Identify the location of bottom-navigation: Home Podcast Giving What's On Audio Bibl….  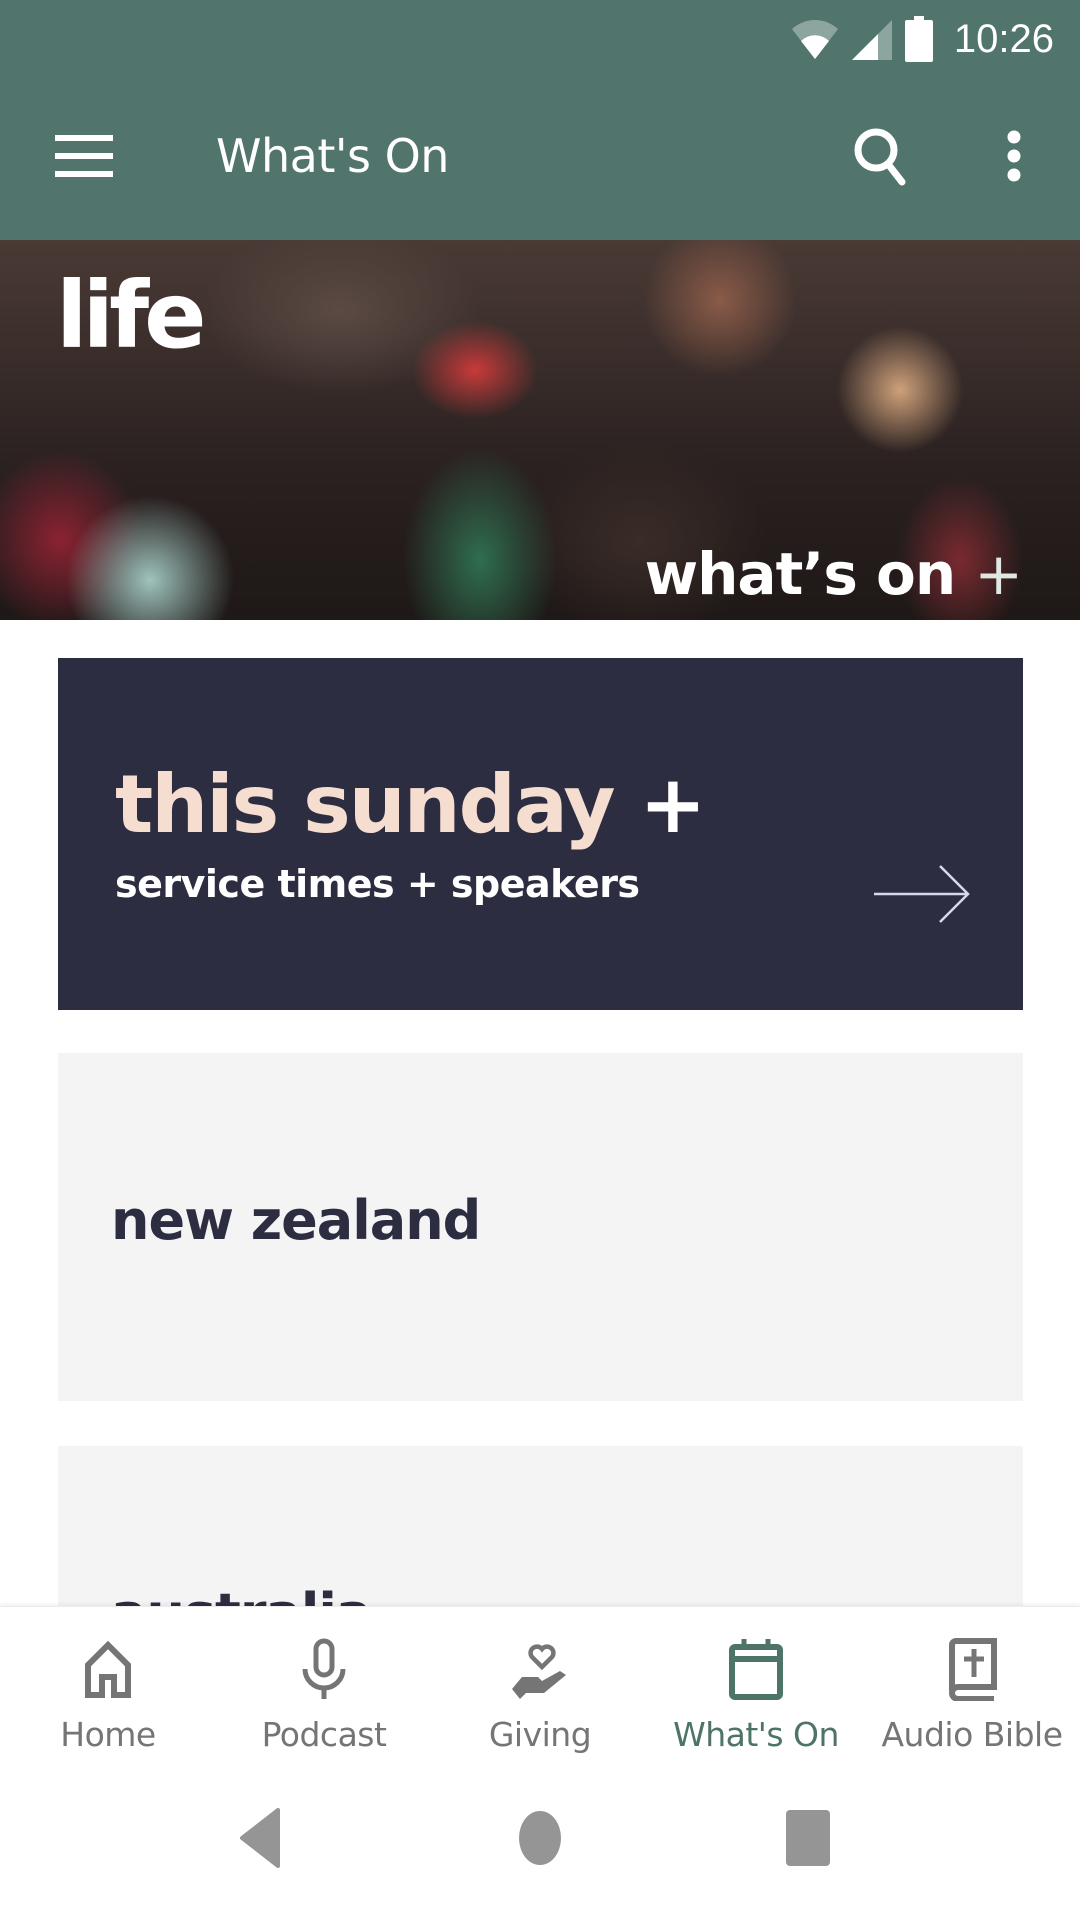
(540, 1681).